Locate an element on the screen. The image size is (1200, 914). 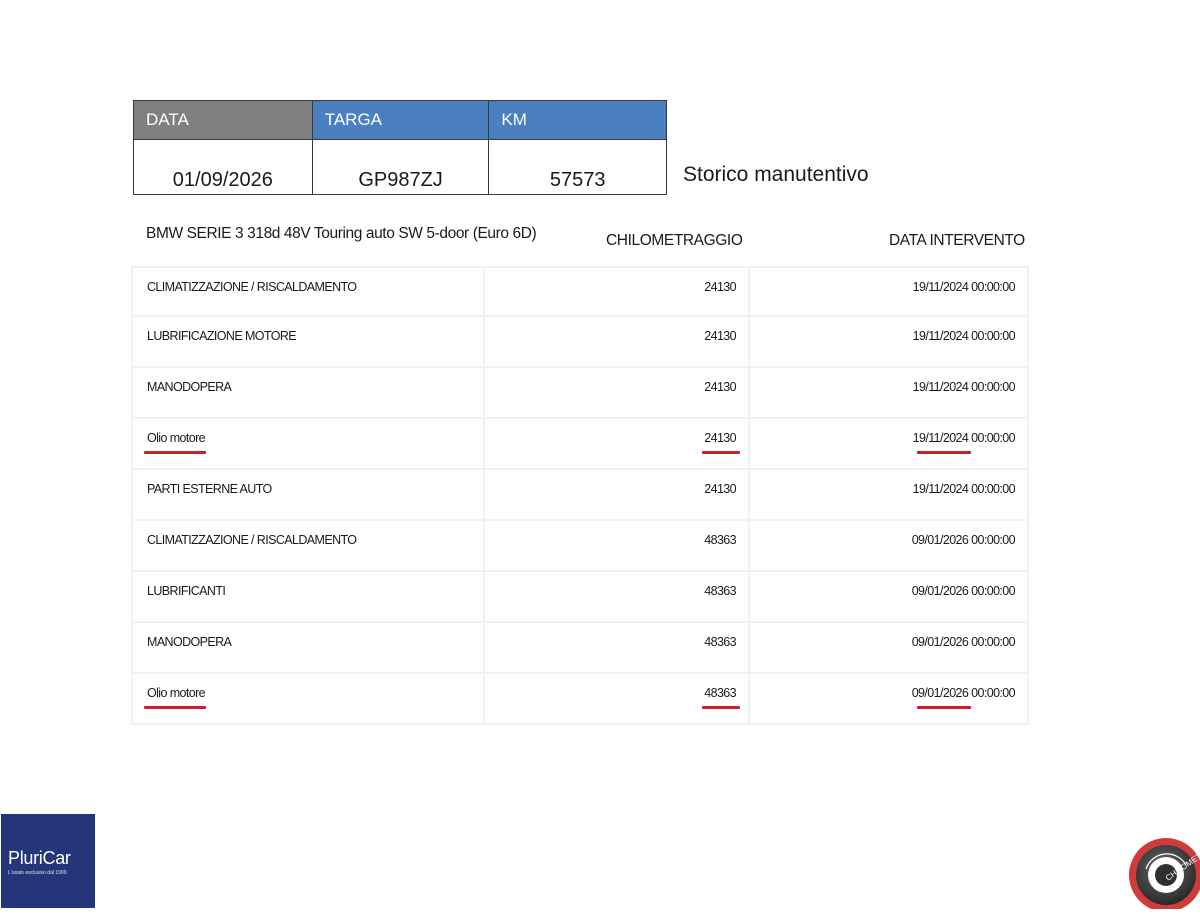
summary-header-data: DATA is located at coordinates (223, 120).